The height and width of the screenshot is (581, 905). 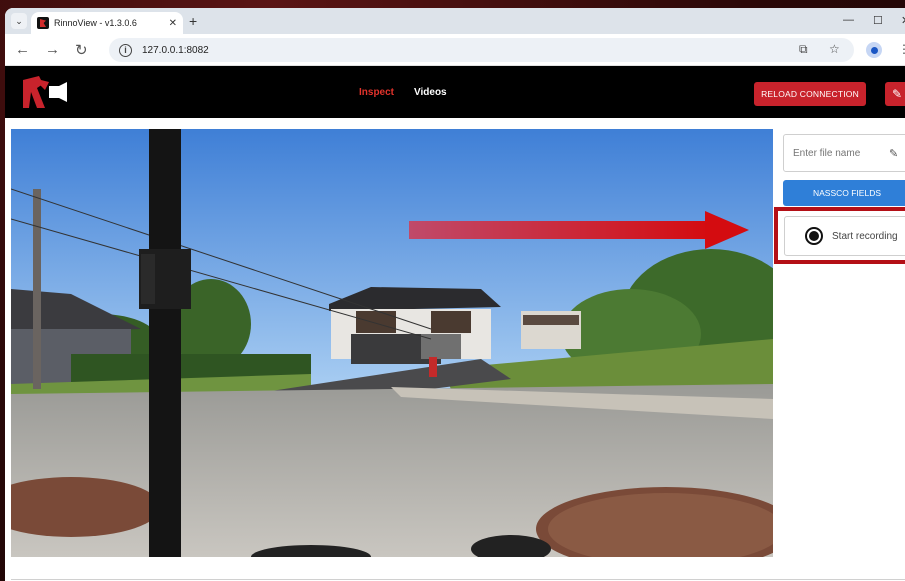 What do you see at coordinates (455, 21) in the screenshot?
I see `tab-strip: ⌄ RinnoView - v1.3.0.6 ✕ + — ☐ ✕` at bounding box center [455, 21].